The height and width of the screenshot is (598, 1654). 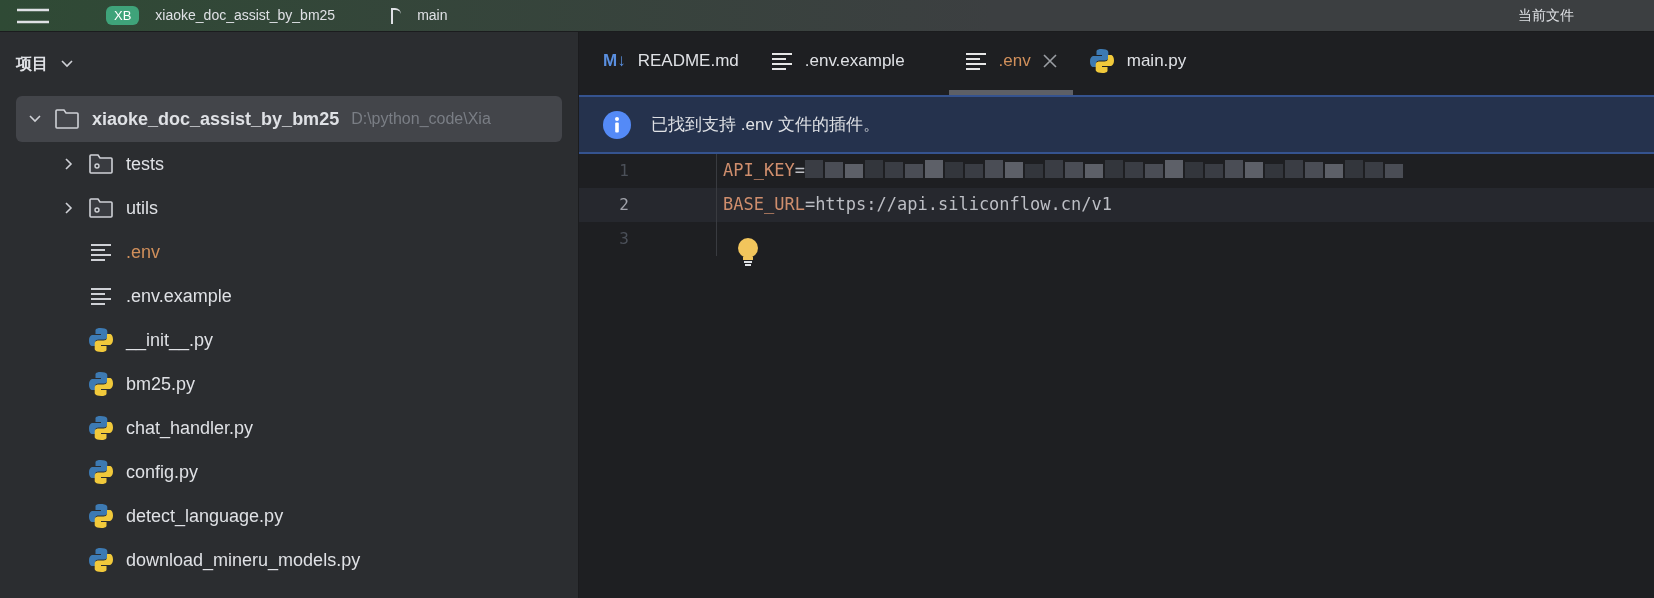 I want to click on code-text: API_KEY=, so click(x=764, y=171).